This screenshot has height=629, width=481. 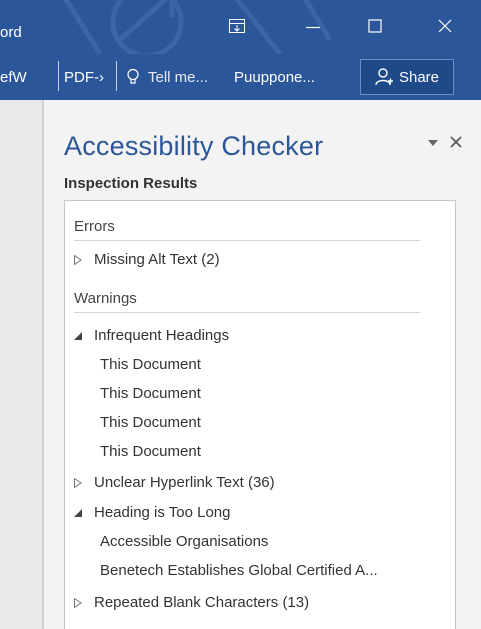 I want to click on issue-heading-too-long: Heading is Too Long, so click(x=152, y=513).